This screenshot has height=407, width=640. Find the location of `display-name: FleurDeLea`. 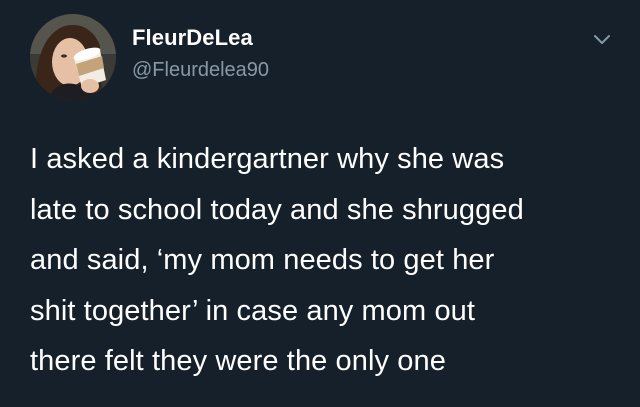

display-name: FleurDeLea is located at coordinates (200, 38).